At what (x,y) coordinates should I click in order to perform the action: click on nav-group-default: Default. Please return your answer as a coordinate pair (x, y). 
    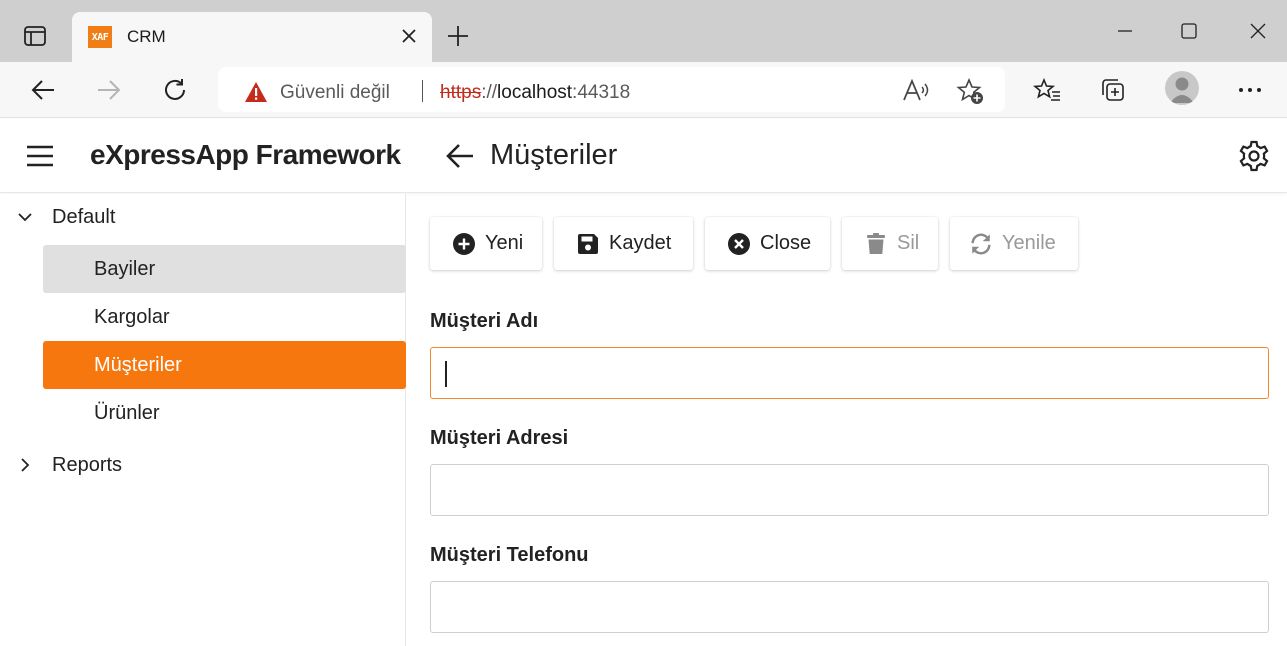
    Looking at the image, I should click on (203, 217).